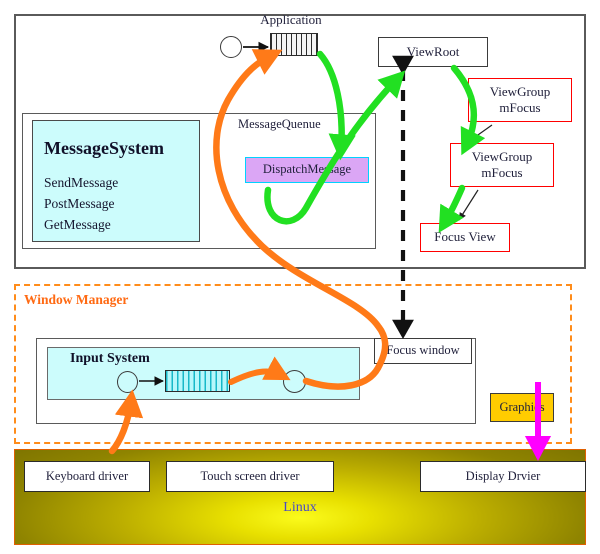  Describe the element at coordinates (307, 170) in the screenshot. I see `dispatch-message-box: DispatchMessage` at that location.